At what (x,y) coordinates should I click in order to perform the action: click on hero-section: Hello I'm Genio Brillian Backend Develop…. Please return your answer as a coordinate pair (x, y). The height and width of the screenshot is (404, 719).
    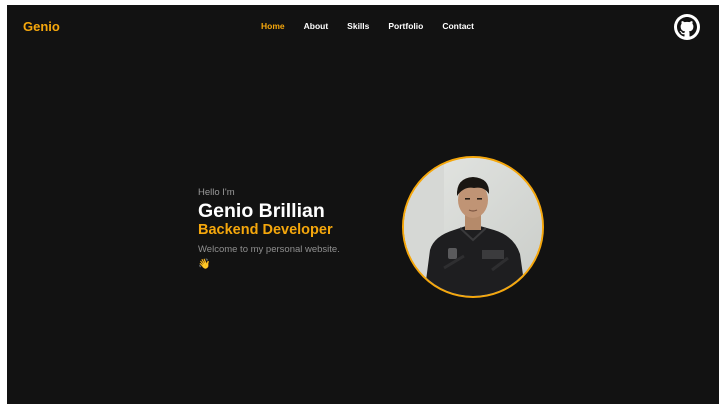
    Looking at the image, I should click on (269, 229).